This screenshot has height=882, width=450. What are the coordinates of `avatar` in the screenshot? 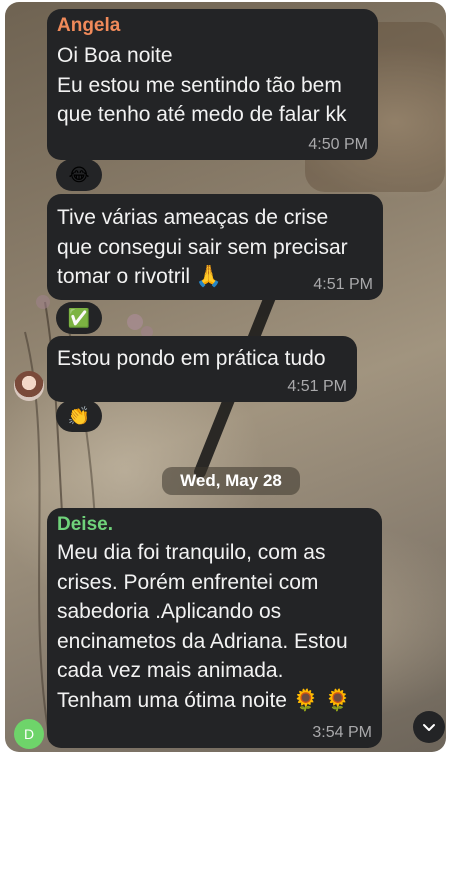 It's located at (29, 386).